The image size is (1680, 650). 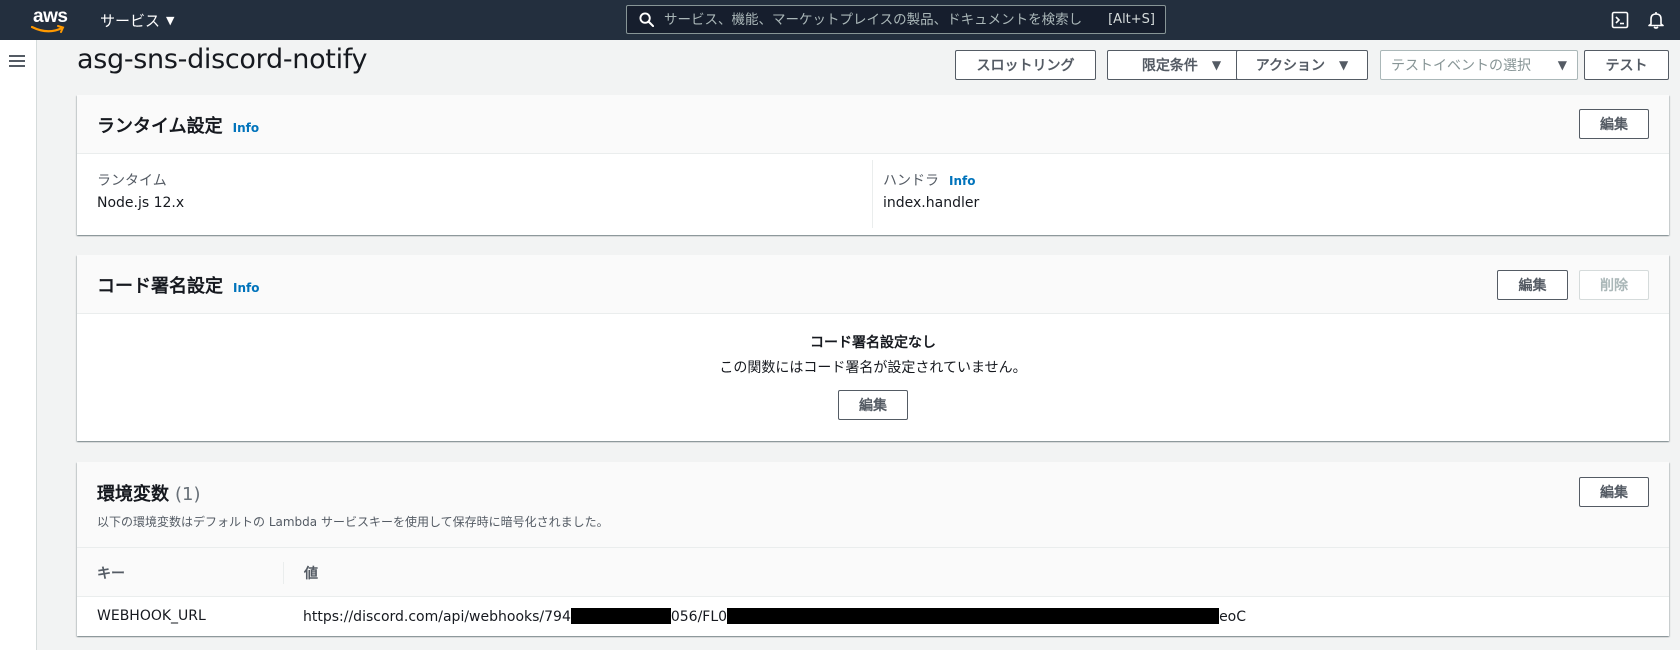 I want to click on services-menu-button: サービス ▼, so click(x=137, y=20).